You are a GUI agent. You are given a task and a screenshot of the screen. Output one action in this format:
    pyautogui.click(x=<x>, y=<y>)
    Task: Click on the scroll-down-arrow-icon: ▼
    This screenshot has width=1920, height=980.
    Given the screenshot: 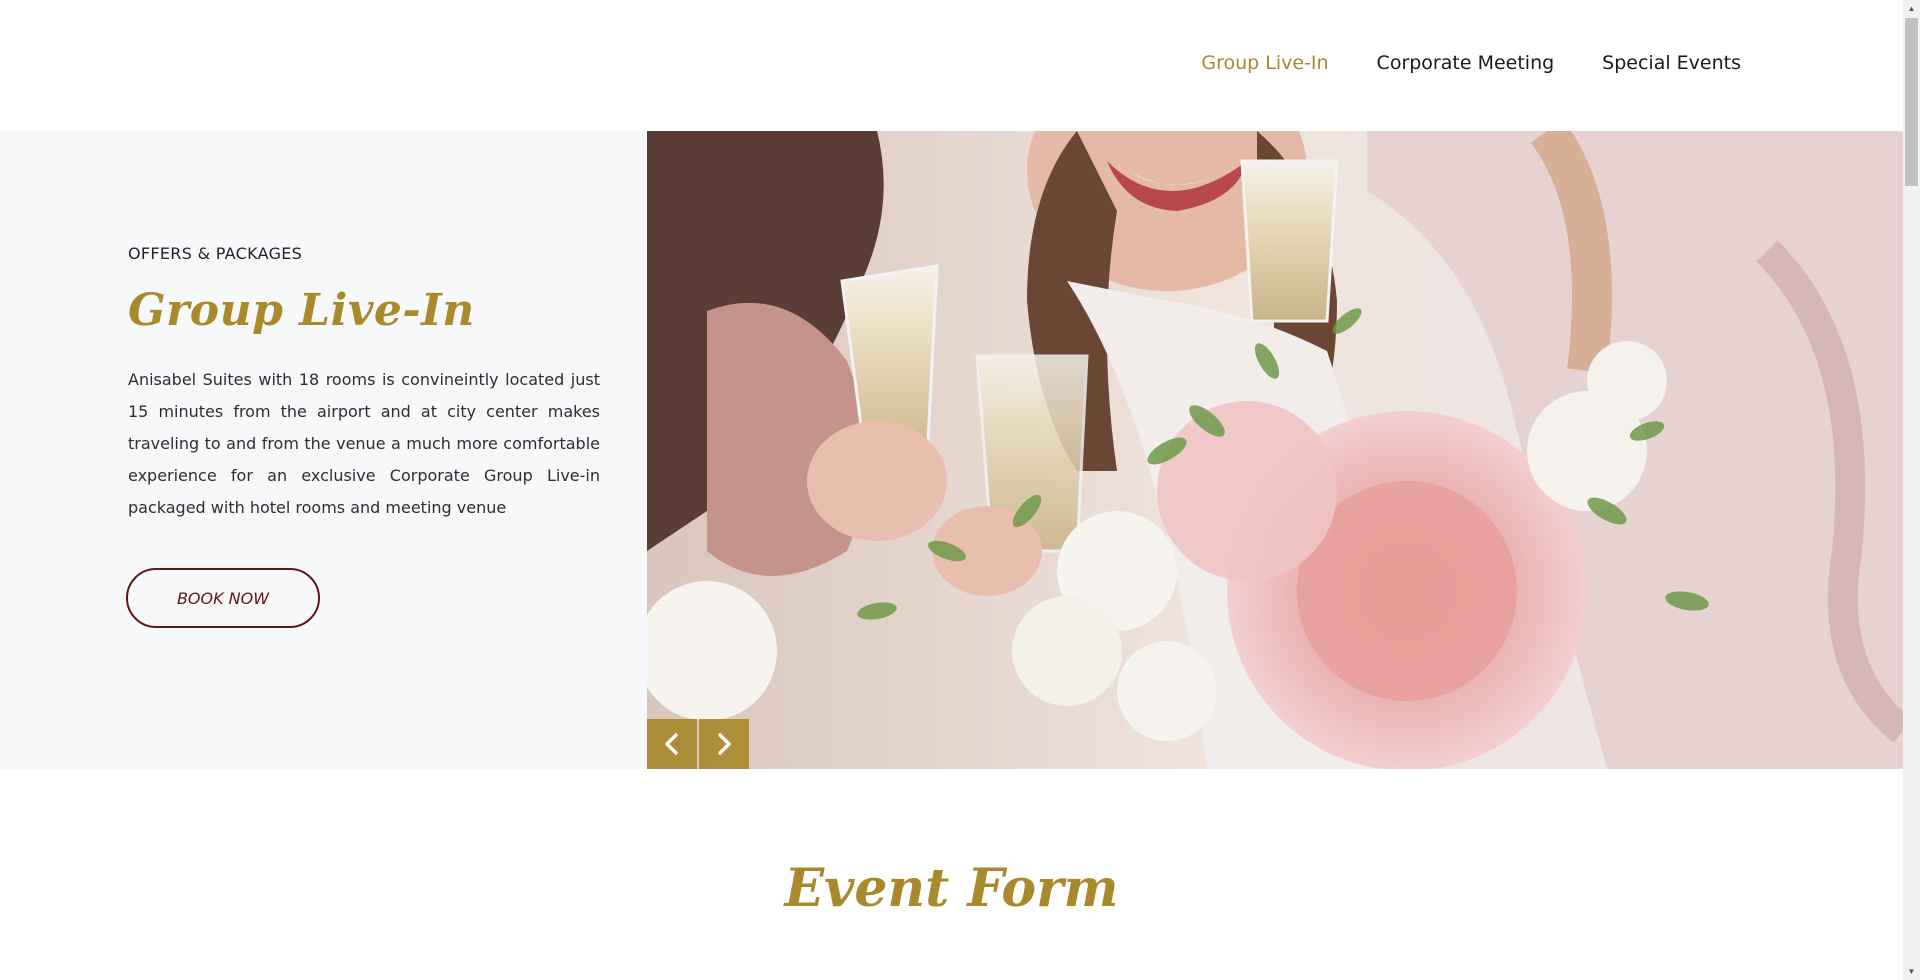 What is the action you would take?
    pyautogui.click(x=1911, y=971)
    